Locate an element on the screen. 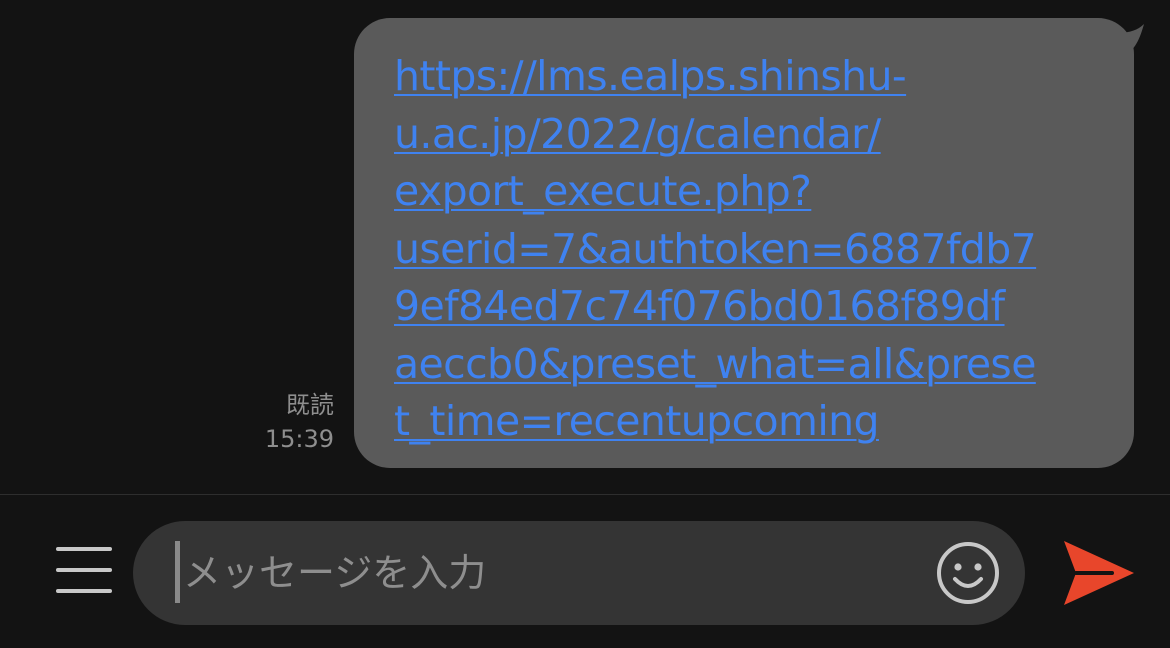 This screenshot has width=1170, height=648. send-arrow-icon is located at coordinates (1099, 573).